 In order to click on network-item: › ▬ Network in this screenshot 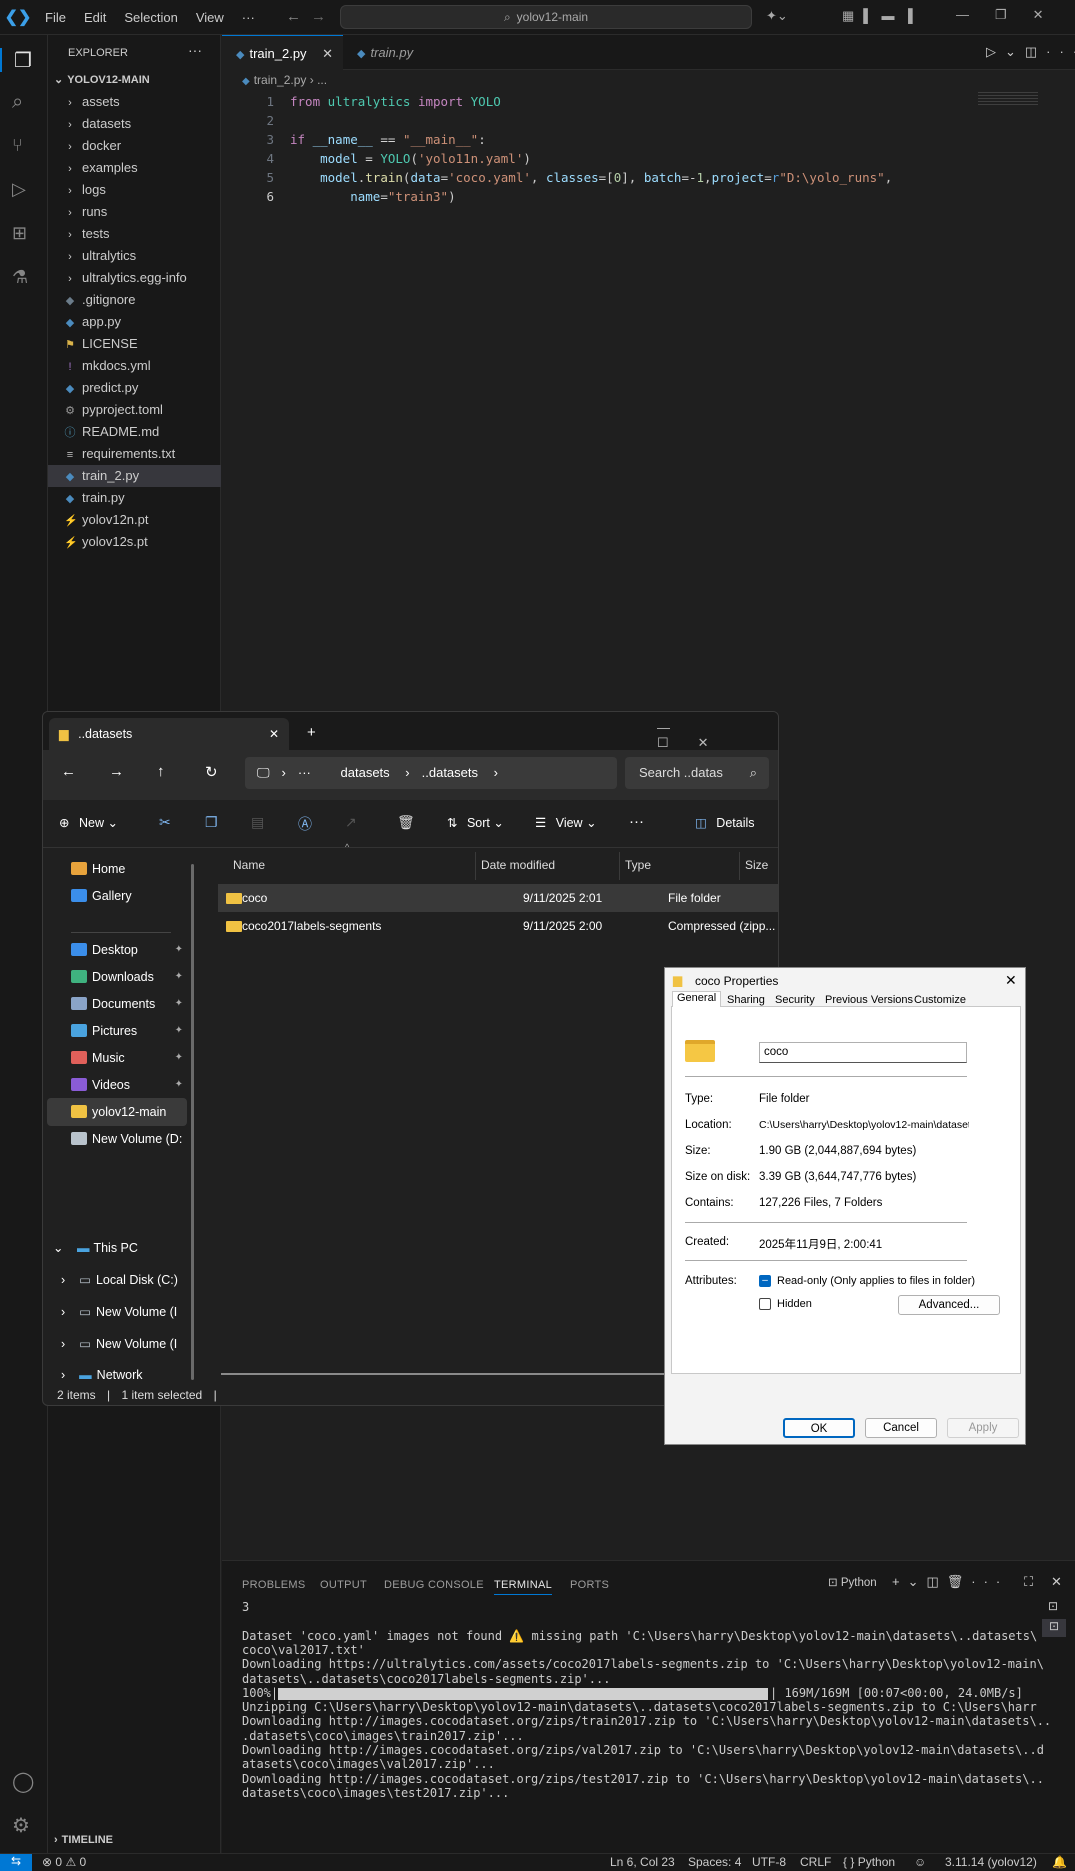, I will do `click(102, 1374)`.